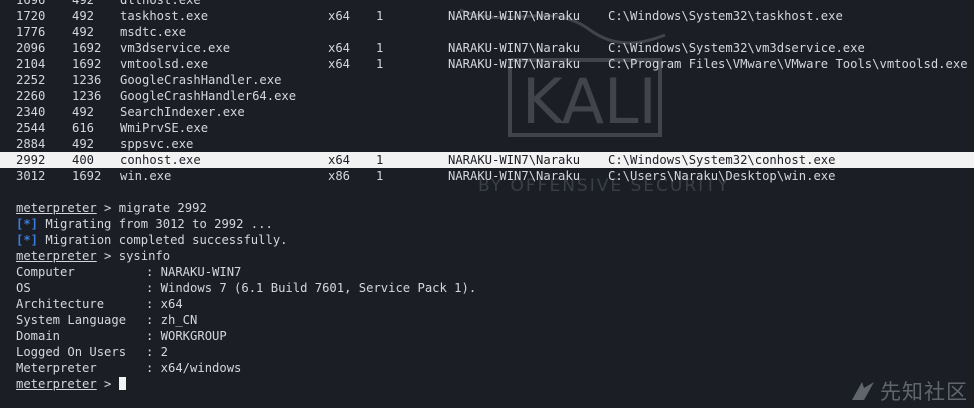  Describe the element at coordinates (31, 32) in the screenshot. I see `process-pid: 1776` at that location.